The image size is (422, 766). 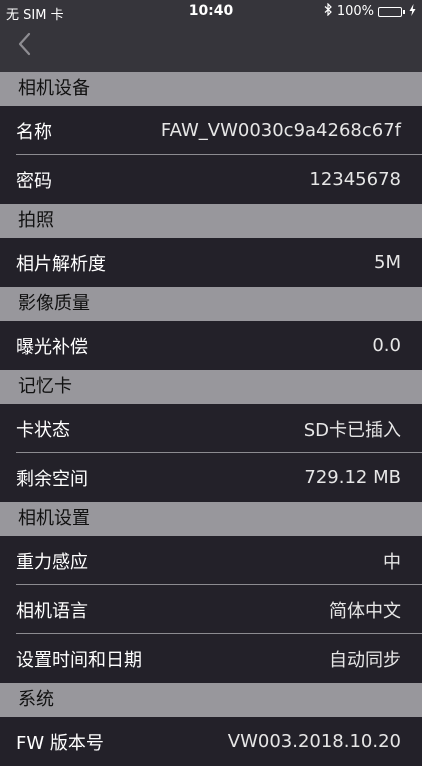 What do you see at coordinates (211, 477) in the screenshot?
I see `row-free-space: 剩余空间 729.12 MB` at bounding box center [211, 477].